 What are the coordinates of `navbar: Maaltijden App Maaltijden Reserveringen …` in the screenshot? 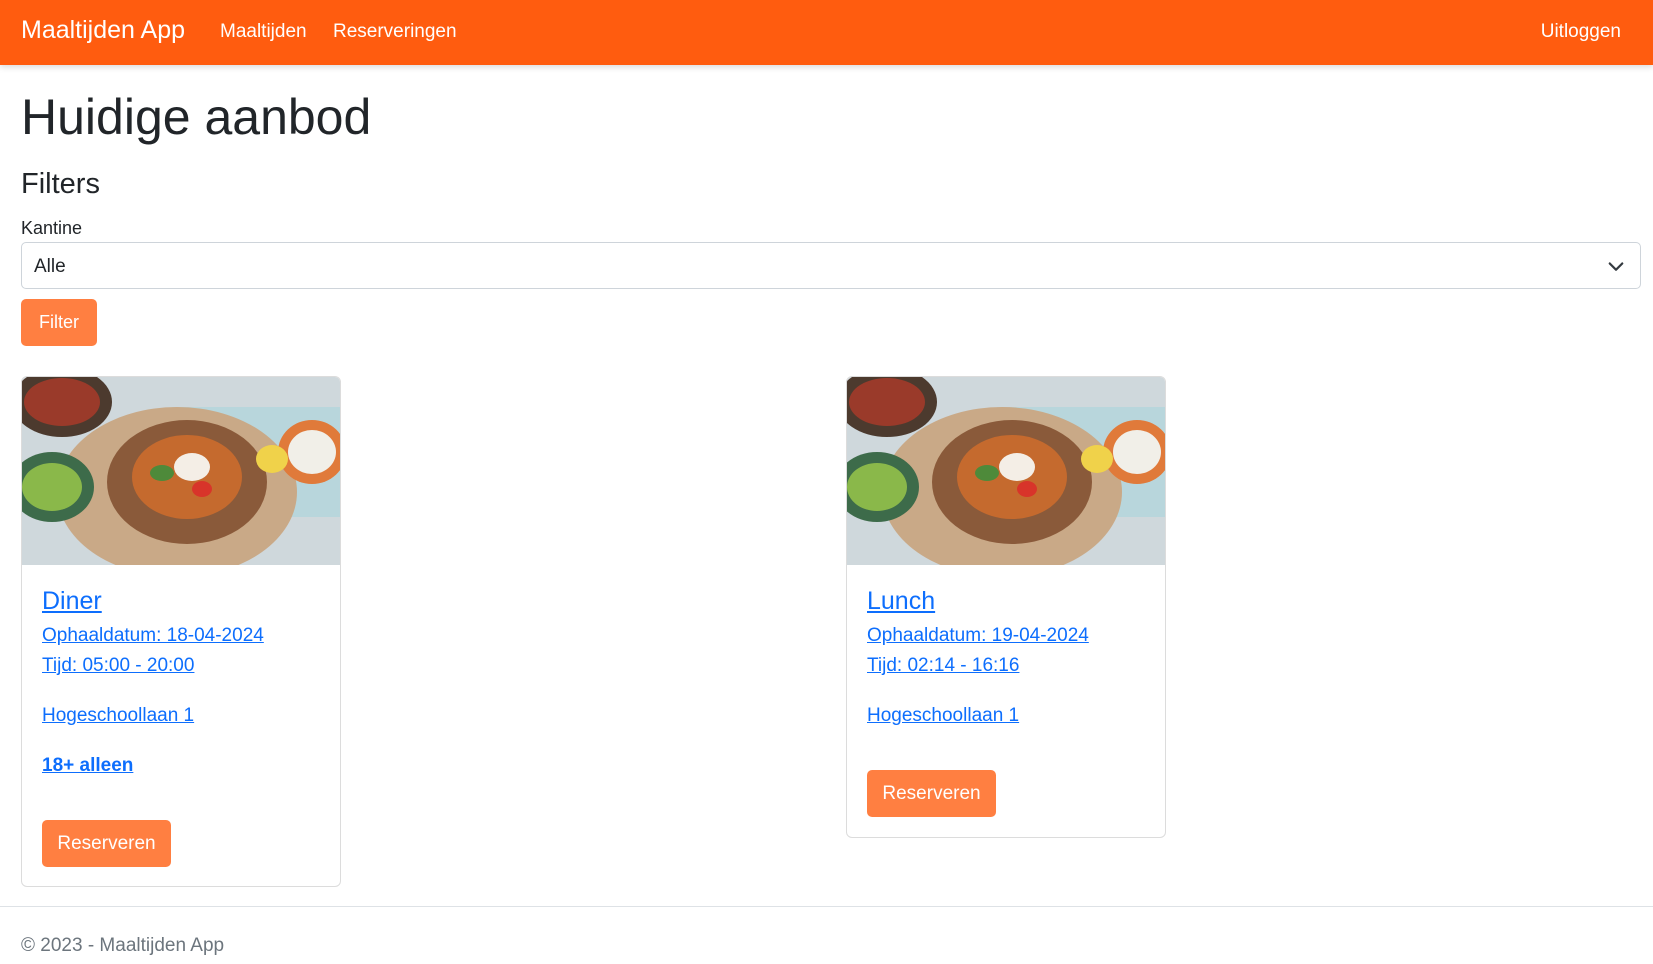 It's located at (826, 32).